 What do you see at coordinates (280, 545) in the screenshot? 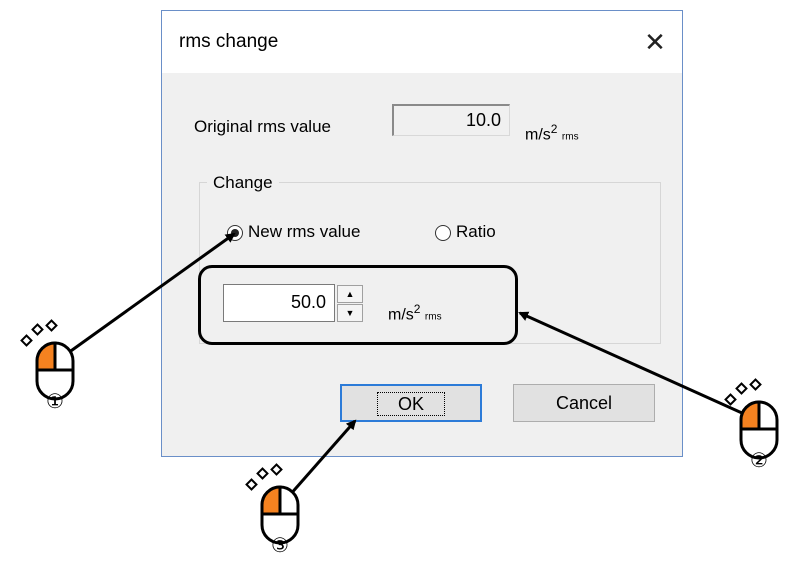
I see `marker-3: ③` at bounding box center [280, 545].